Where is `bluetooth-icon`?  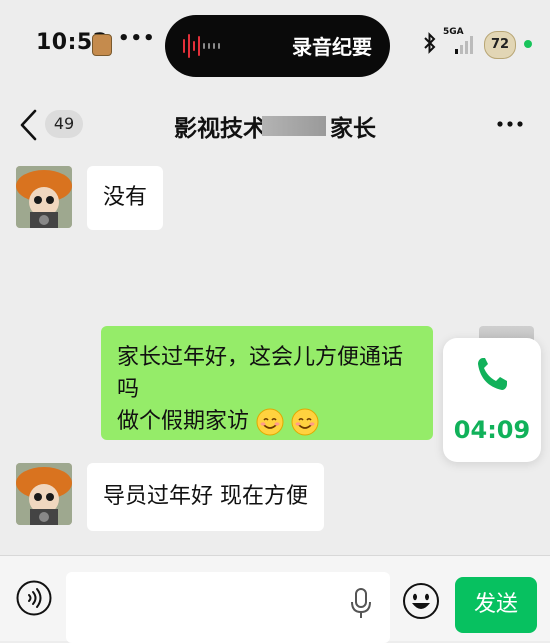 bluetooth-icon is located at coordinates (430, 43).